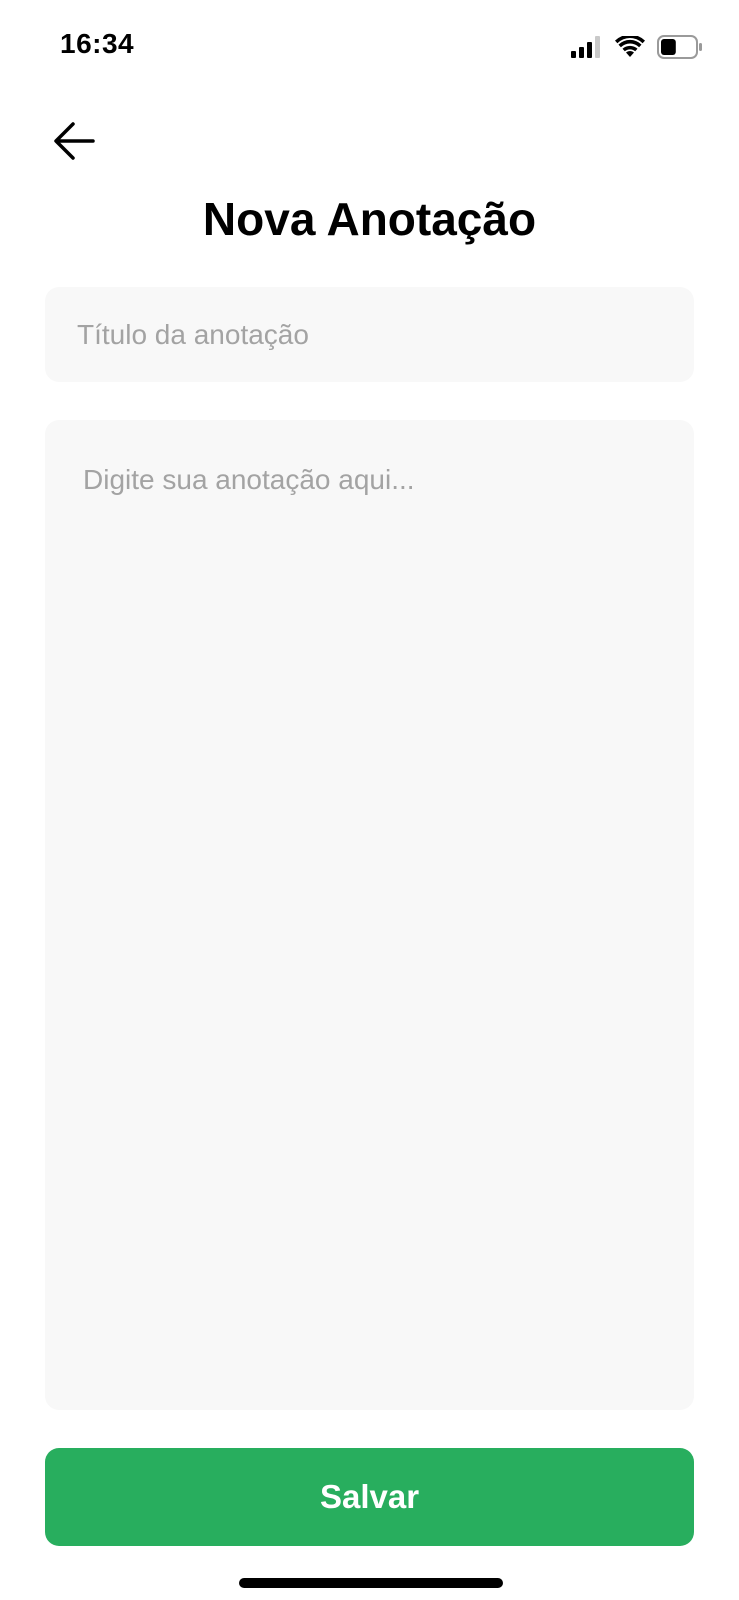 The width and height of the screenshot is (739, 1600). I want to click on arrow-left-icon, so click(74, 143).